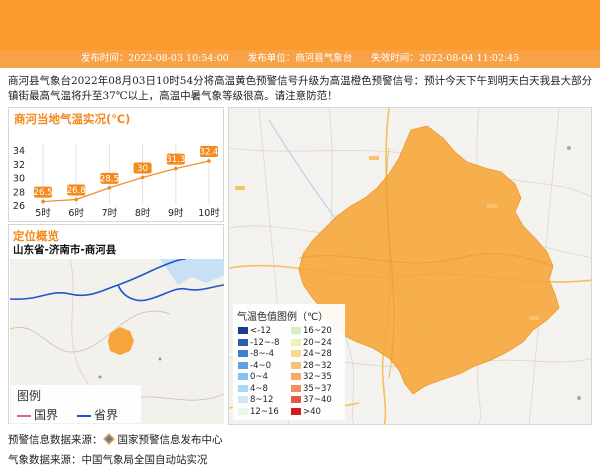  Describe the element at coordinates (262, 354) in the screenshot. I see `color-legend-label: -8~-4` at that location.